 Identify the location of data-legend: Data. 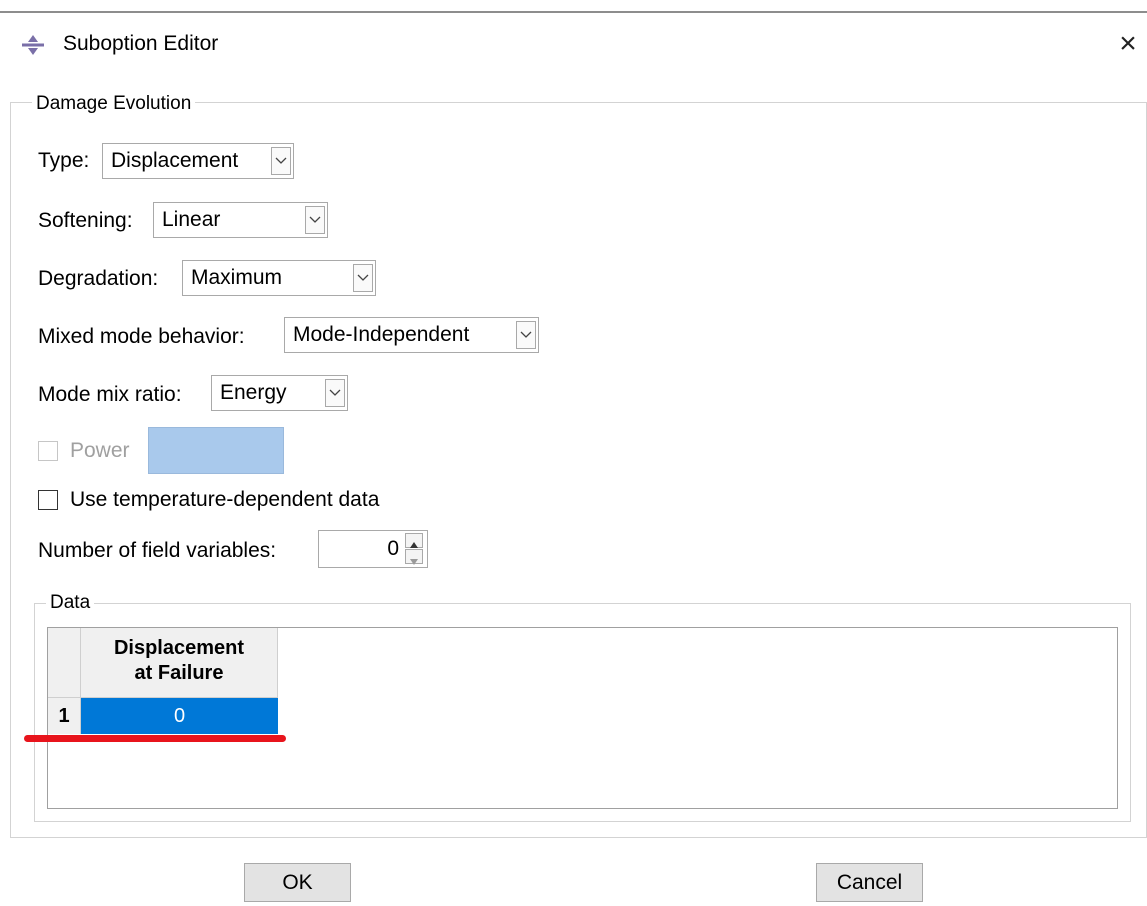
(70, 603).